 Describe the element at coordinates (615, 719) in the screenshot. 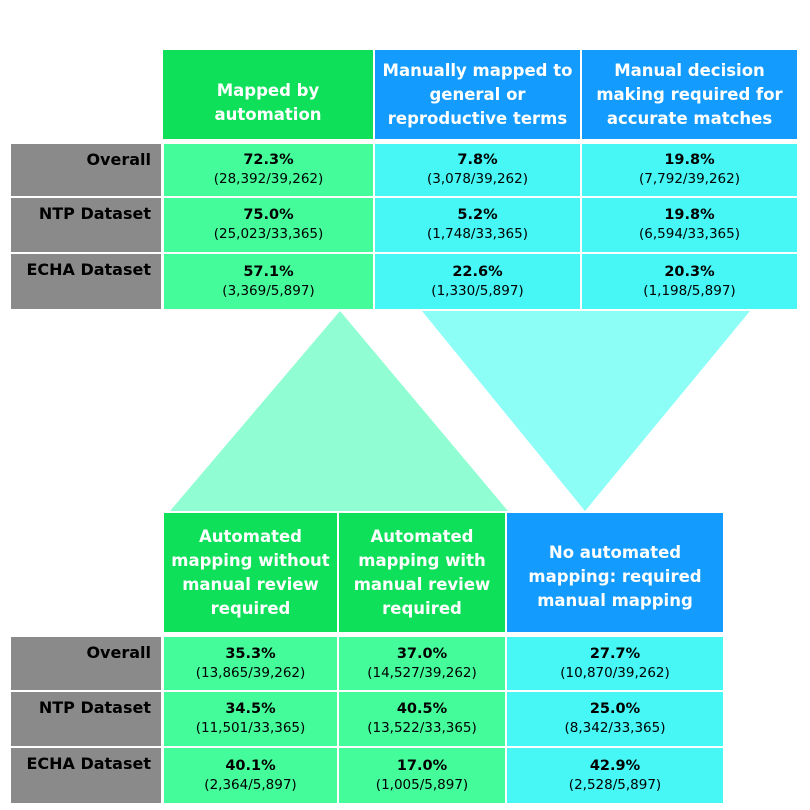

I see `bottom-cell: 25.0% (8,342/33,365)` at that location.